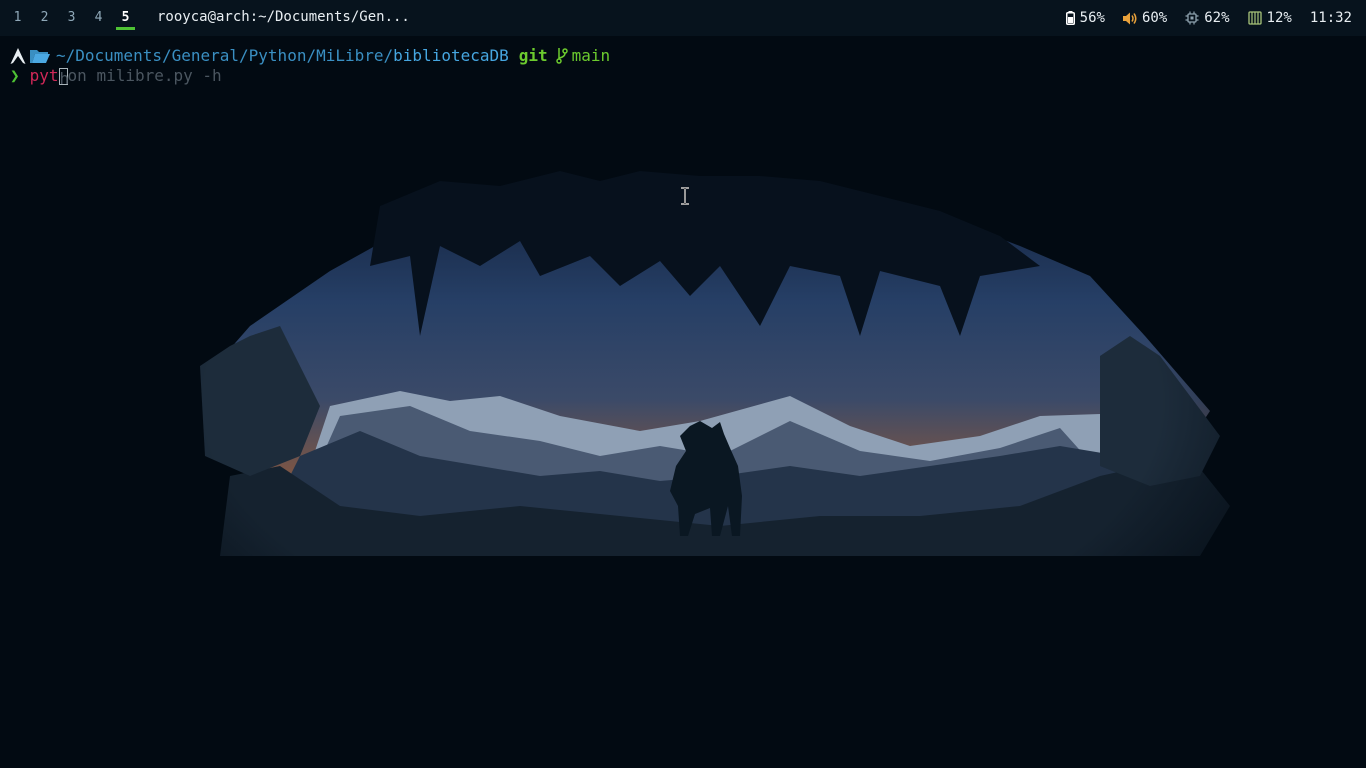 The width and height of the screenshot is (1366, 768). I want to click on ibeam-cursor-icon, so click(685, 196).